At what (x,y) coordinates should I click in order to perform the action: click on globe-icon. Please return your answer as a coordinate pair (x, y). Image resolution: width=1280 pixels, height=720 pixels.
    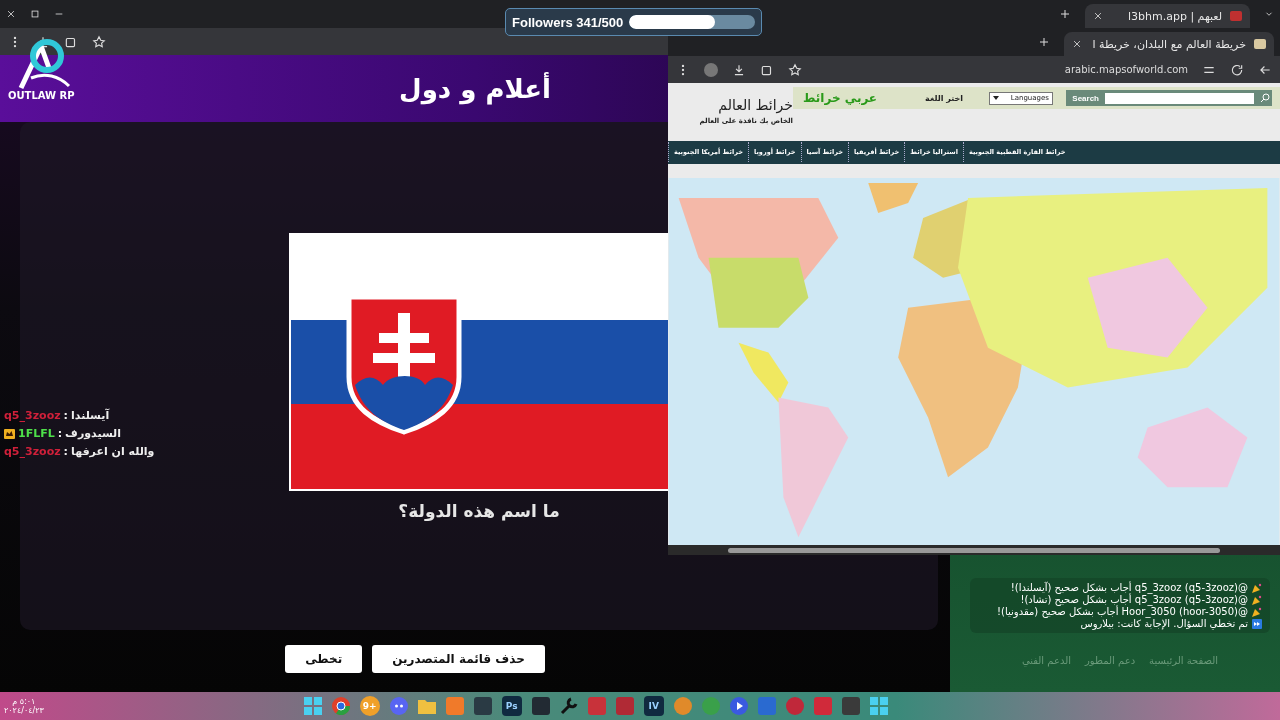
    Looking at the image, I should click on (340, 706).